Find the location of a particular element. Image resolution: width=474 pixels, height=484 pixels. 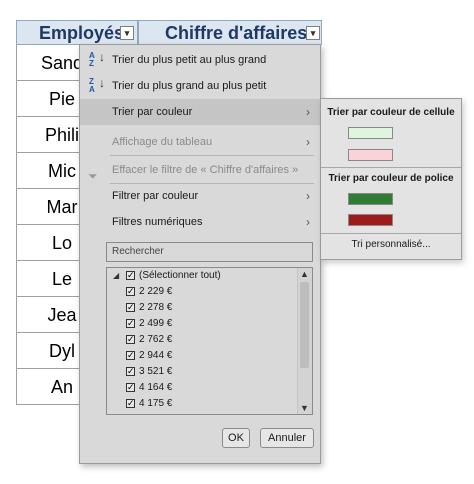

filter-dropdown-employes: ▾ is located at coordinates (127, 33).